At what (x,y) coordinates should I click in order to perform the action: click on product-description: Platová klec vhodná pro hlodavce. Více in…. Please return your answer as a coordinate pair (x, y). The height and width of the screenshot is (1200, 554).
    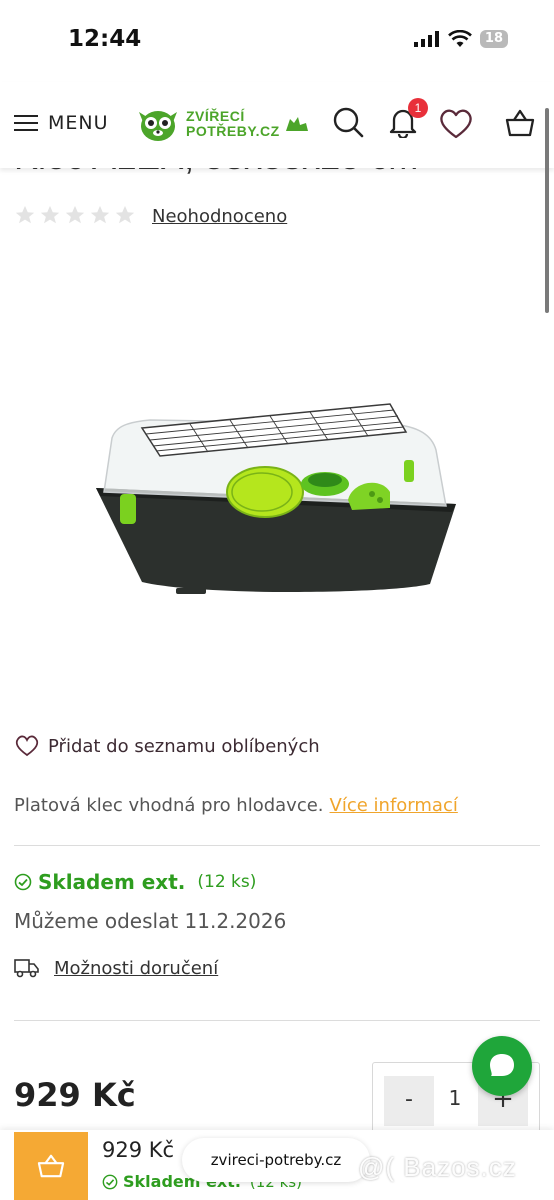
    Looking at the image, I should click on (236, 805).